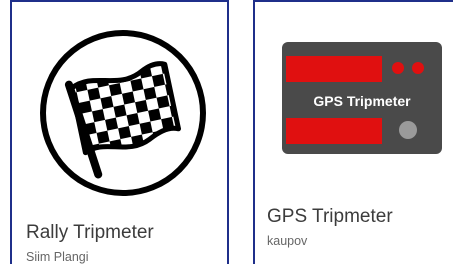  What do you see at coordinates (90, 233) in the screenshot?
I see `app-title: Rally Tripmeter` at bounding box center [90, 233].